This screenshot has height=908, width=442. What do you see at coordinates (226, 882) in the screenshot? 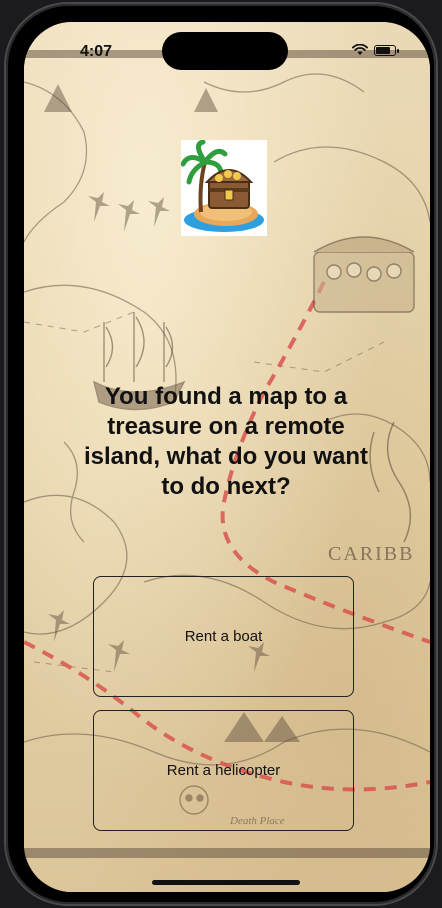
I see `home-indicator` at bounding box center [226, 882].